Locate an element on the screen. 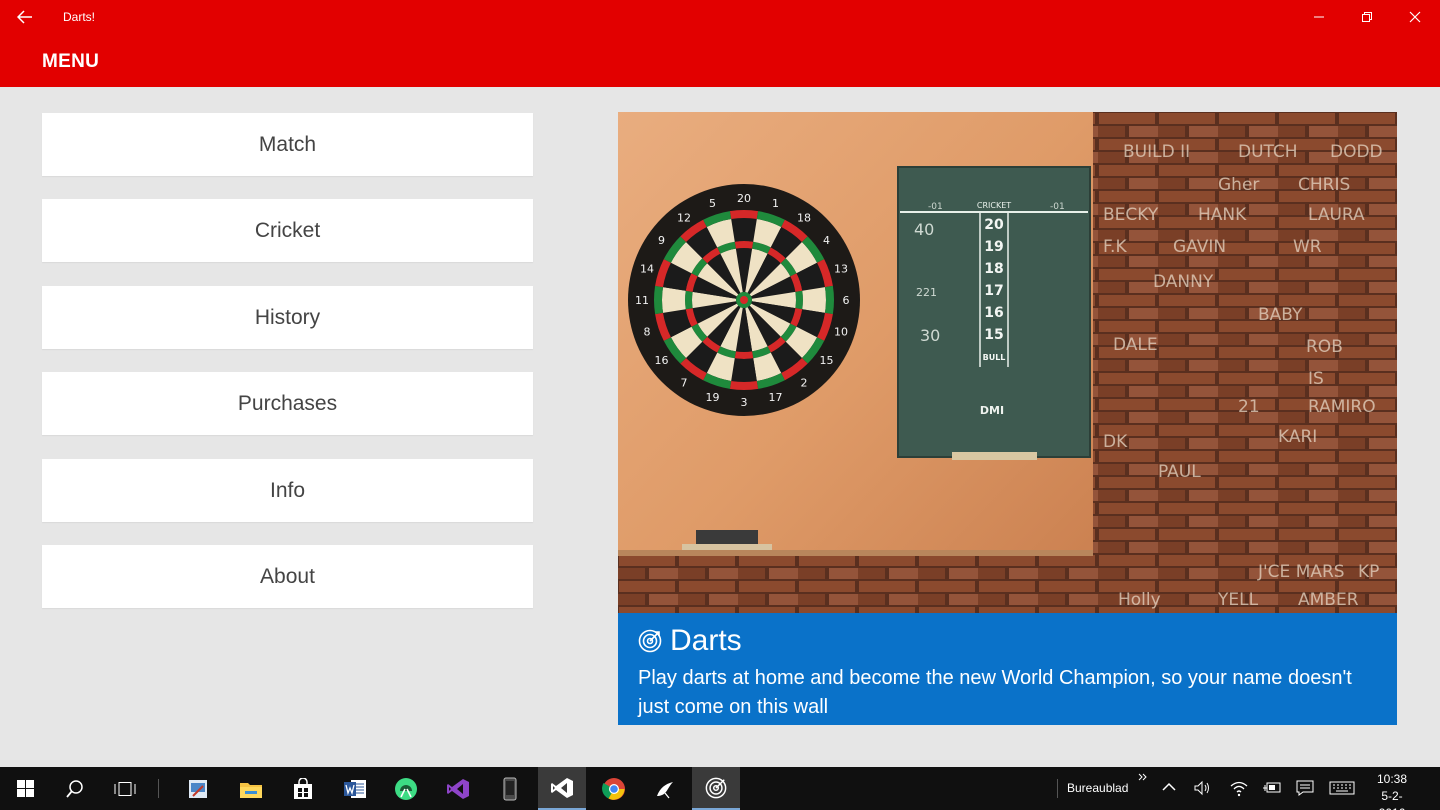 The image size is (1440, 810). dartboard-number: 18 is located at coordinates (804, 218).